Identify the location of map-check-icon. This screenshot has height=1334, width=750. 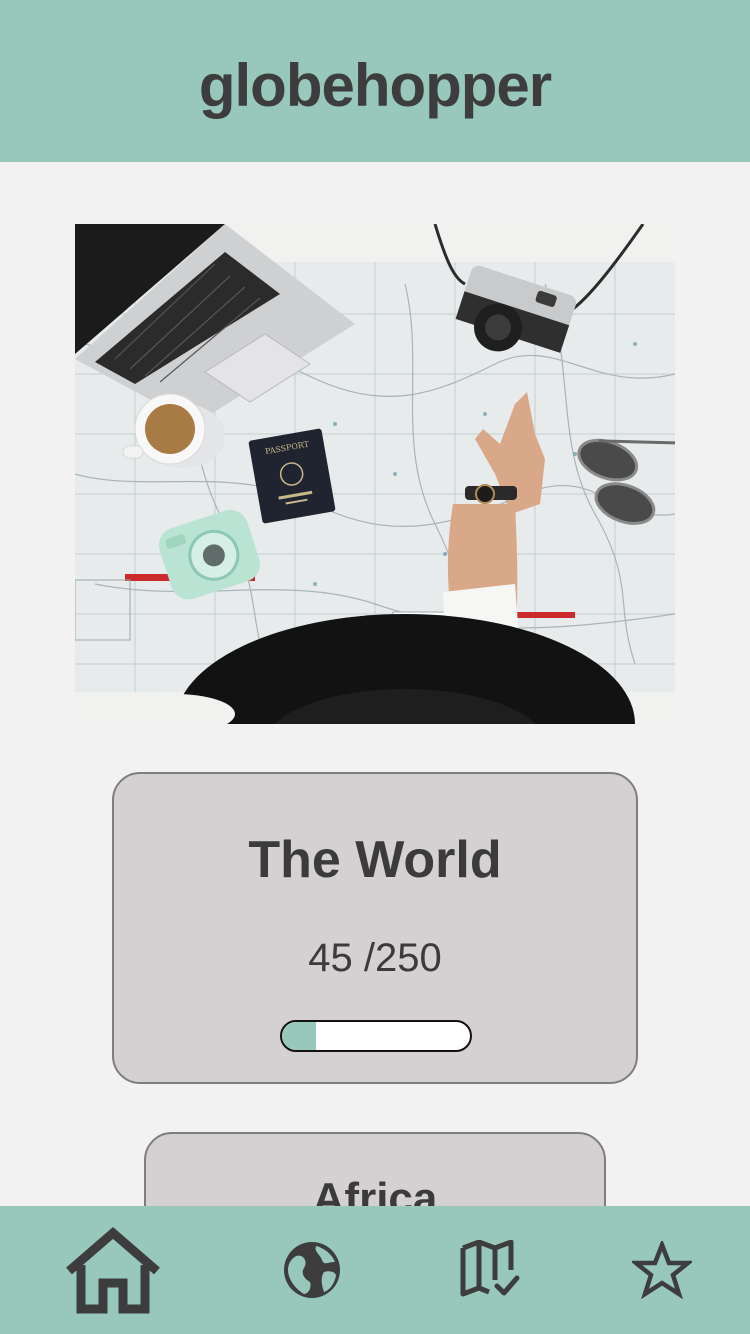
(490, 1268).